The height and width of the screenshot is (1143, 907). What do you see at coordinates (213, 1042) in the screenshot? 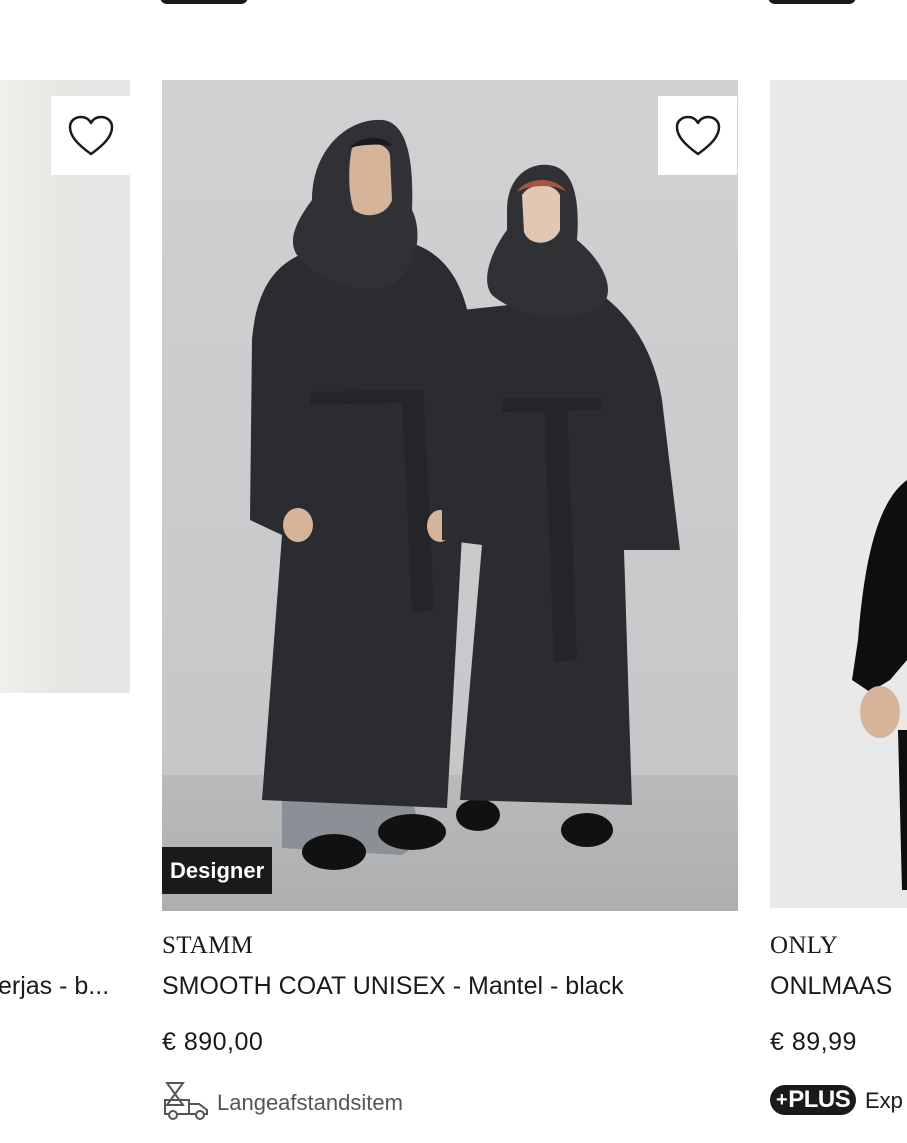
I see `product-price-center: € 890,00` at bounding box center [213, 1042].